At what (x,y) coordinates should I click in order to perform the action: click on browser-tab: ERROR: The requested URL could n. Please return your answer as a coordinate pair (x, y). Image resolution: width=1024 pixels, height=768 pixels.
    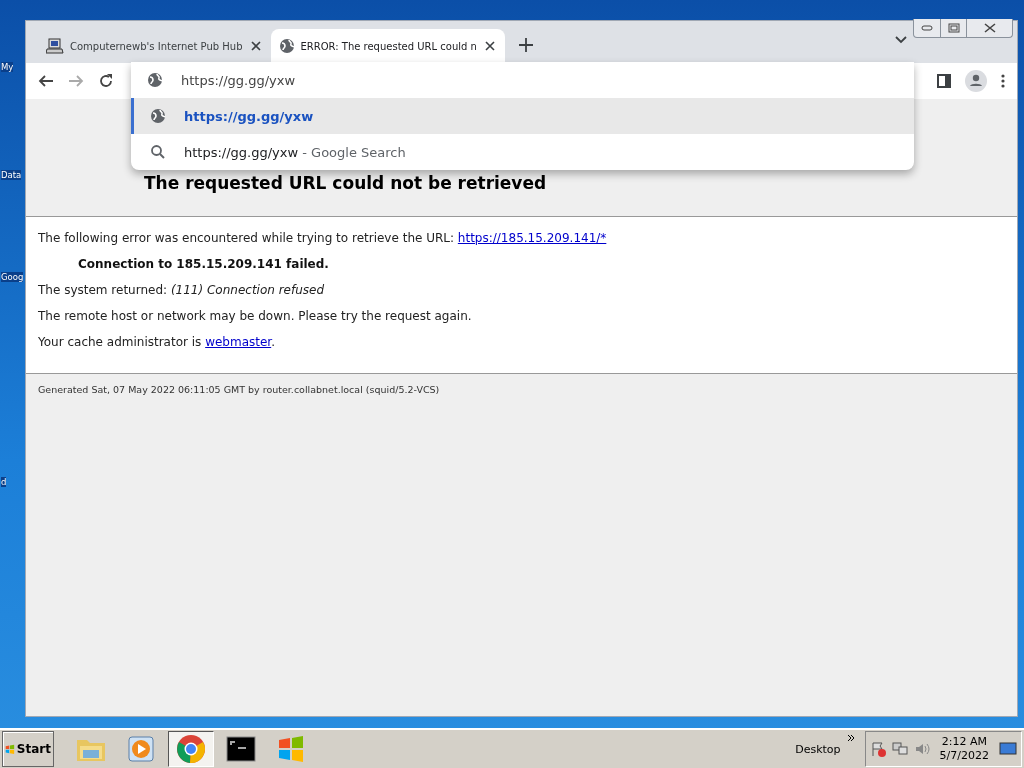
    Looking at the image, I should click on (387, 46).